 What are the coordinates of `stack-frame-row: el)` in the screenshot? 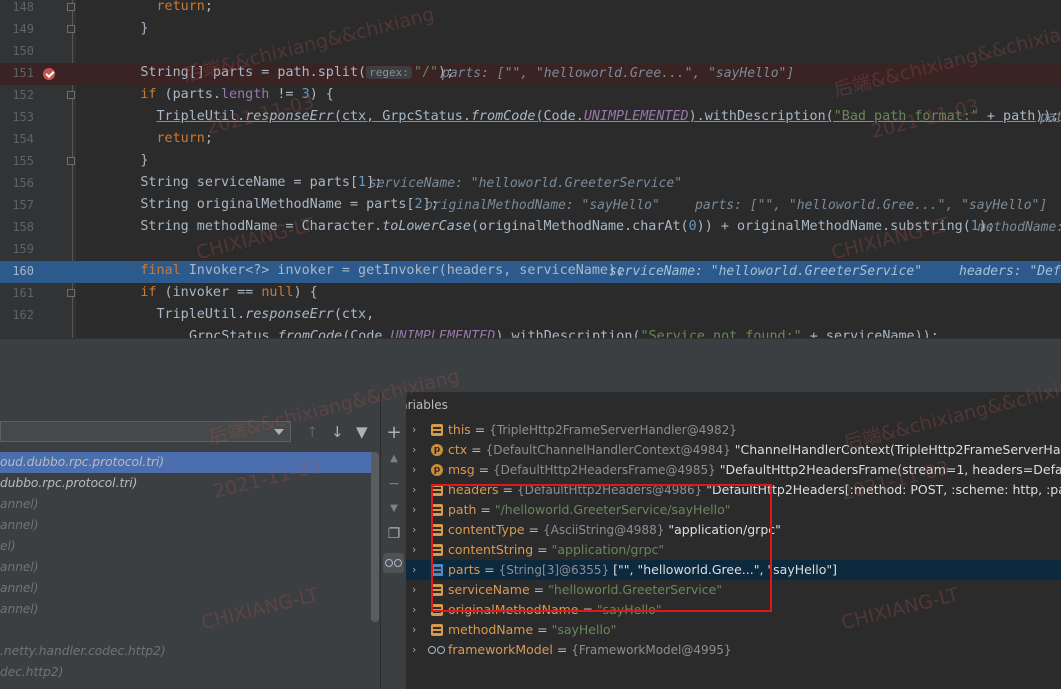 It's located at (186, 546).